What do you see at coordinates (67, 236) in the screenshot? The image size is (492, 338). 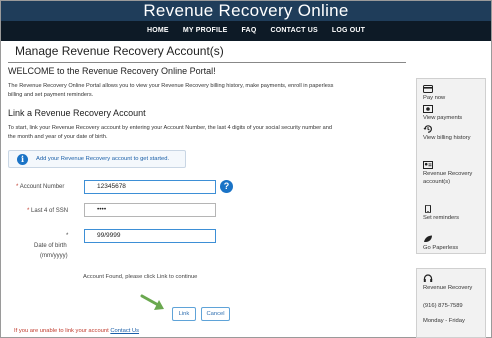 I see `dob-required-mark: *` at bounding box center [67, 236].